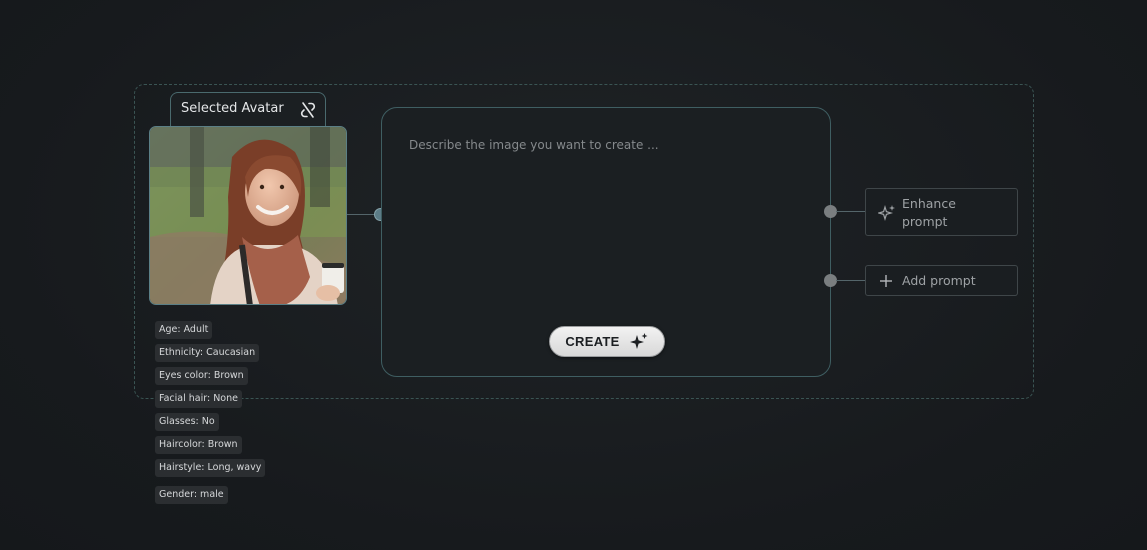 The height and width of the screenshot is (550, 1147). Describe the element at coordinates (198, 445) in the screenshot. I see `attribute-tag: Haircolor: Brown` at that location.